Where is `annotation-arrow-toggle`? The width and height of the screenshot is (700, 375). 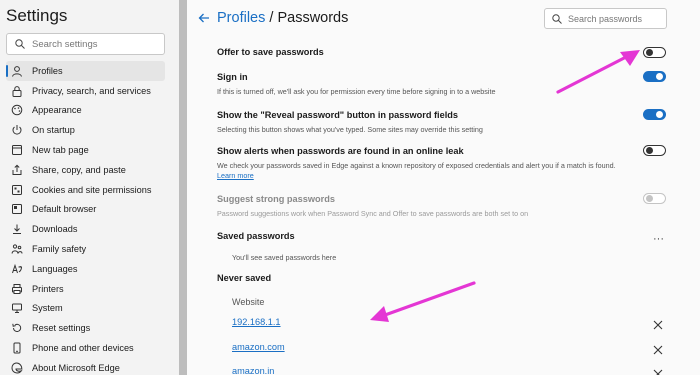 annotation-arrow-toggle is located at coordinates (598, 72).